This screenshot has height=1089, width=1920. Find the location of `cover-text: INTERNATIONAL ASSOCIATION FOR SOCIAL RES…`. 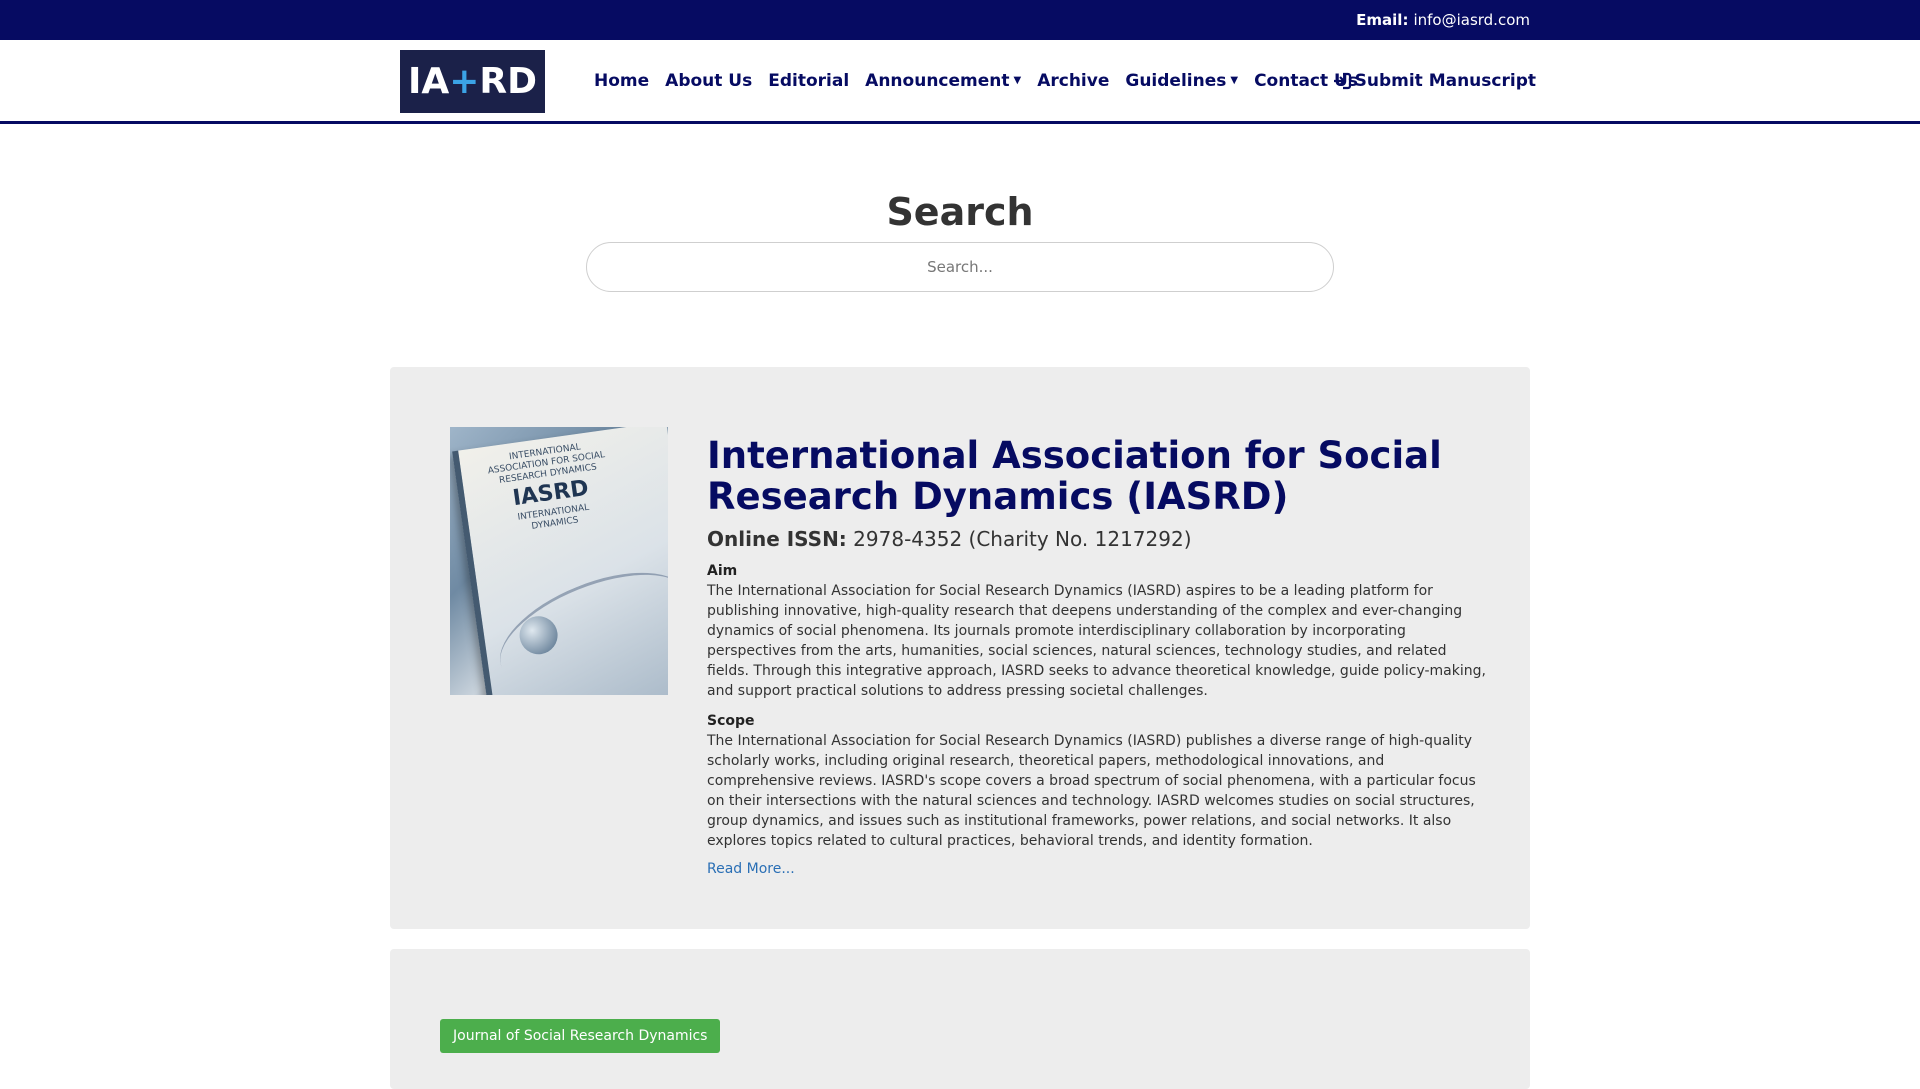

cover-text: INTERNATIONAL ASSOCIATION FOR SOCIAL RES… is located at coordinates (550, 488).